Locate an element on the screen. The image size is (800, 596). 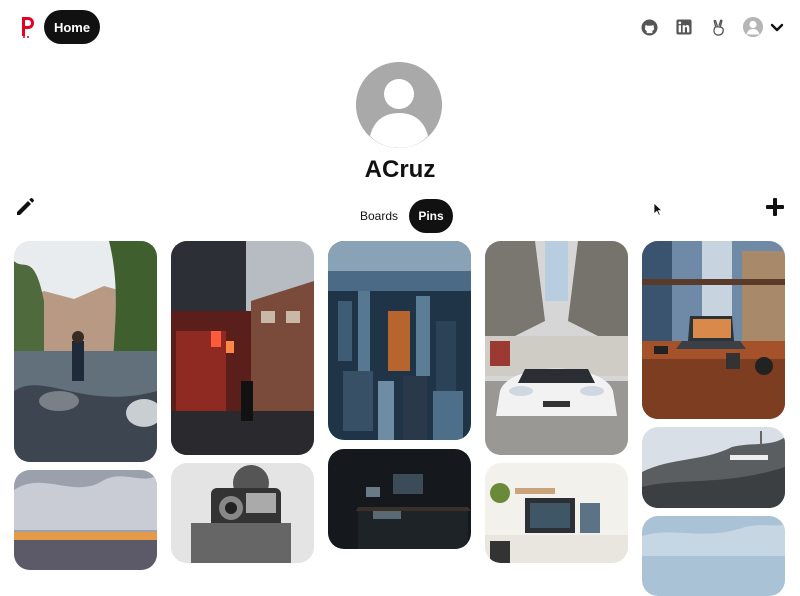
home-button: Home is located at coordinates (72, 27).